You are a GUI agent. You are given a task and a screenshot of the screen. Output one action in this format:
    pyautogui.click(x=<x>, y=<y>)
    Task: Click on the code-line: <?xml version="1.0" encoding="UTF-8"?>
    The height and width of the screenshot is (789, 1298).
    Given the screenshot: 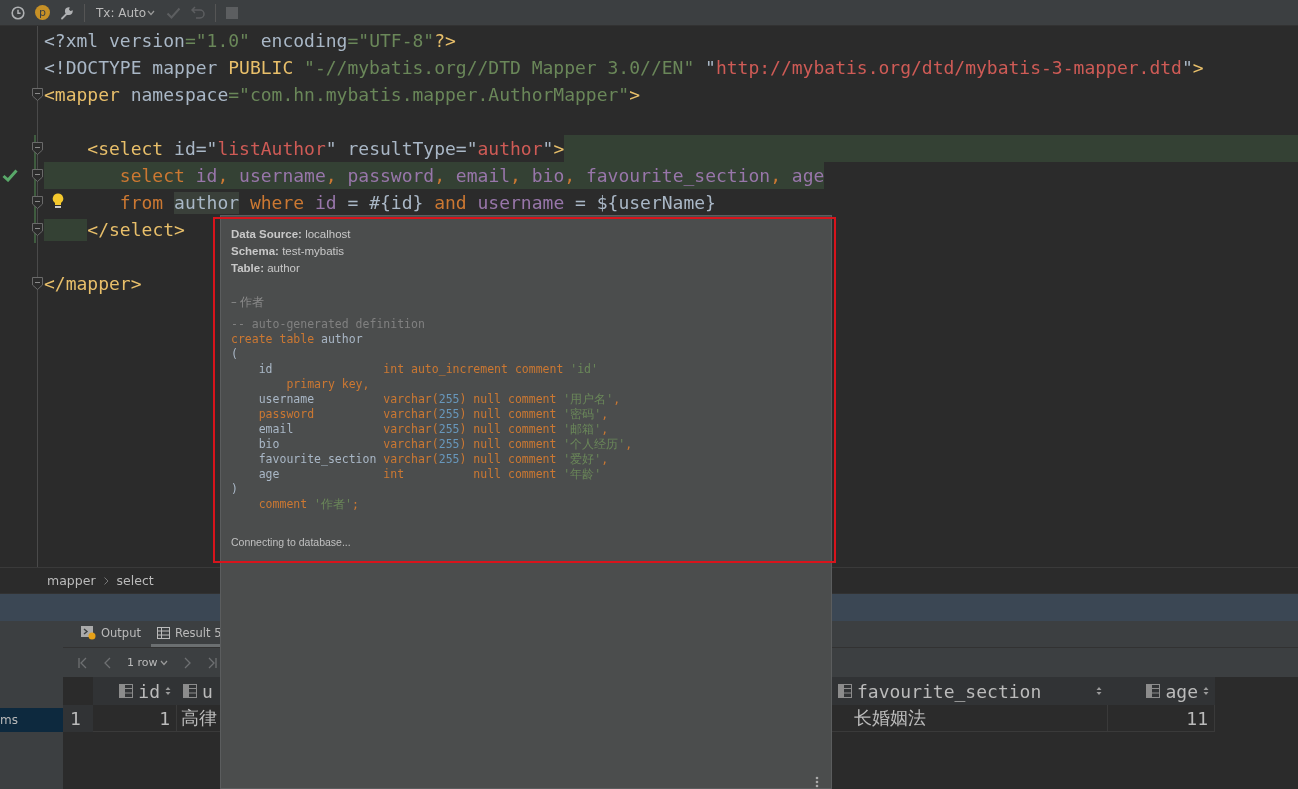 What is the action you would take?
    pyautogui.click(x=250, y=40)
    